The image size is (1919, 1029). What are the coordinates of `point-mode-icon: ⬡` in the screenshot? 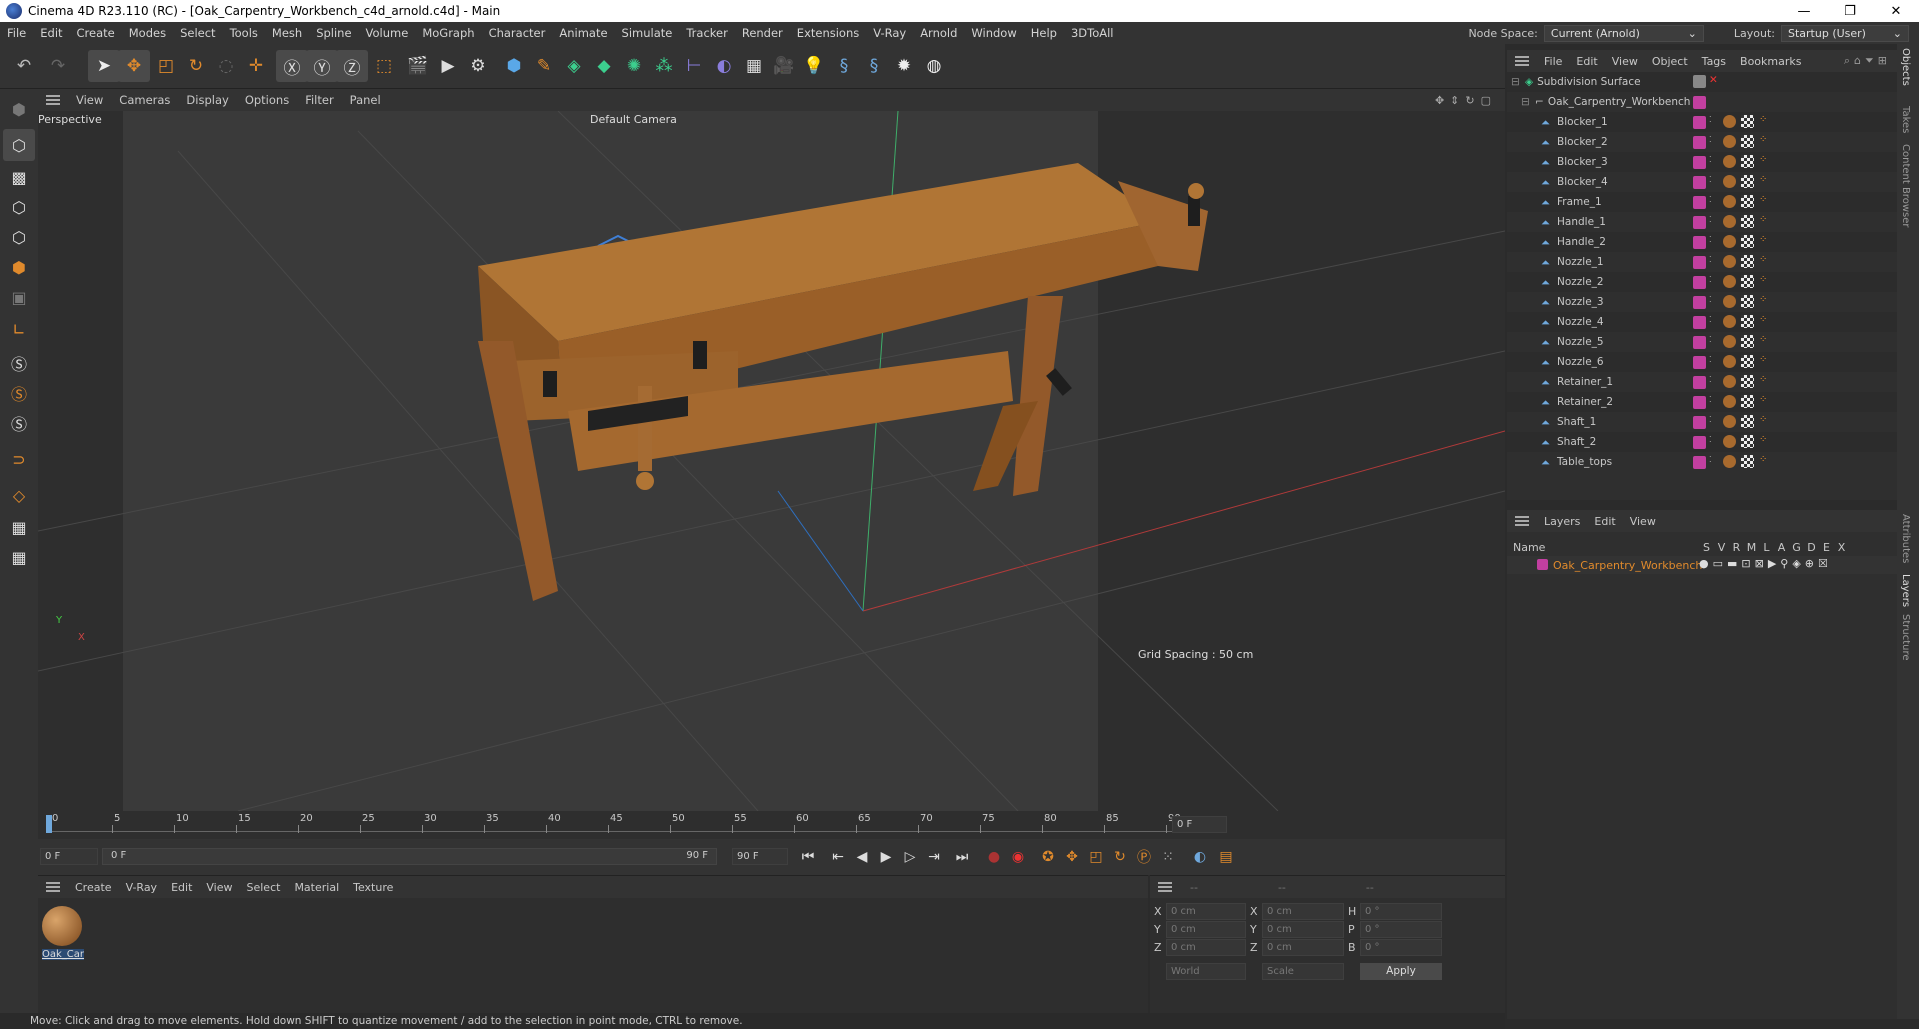 It's located at (19, 207).